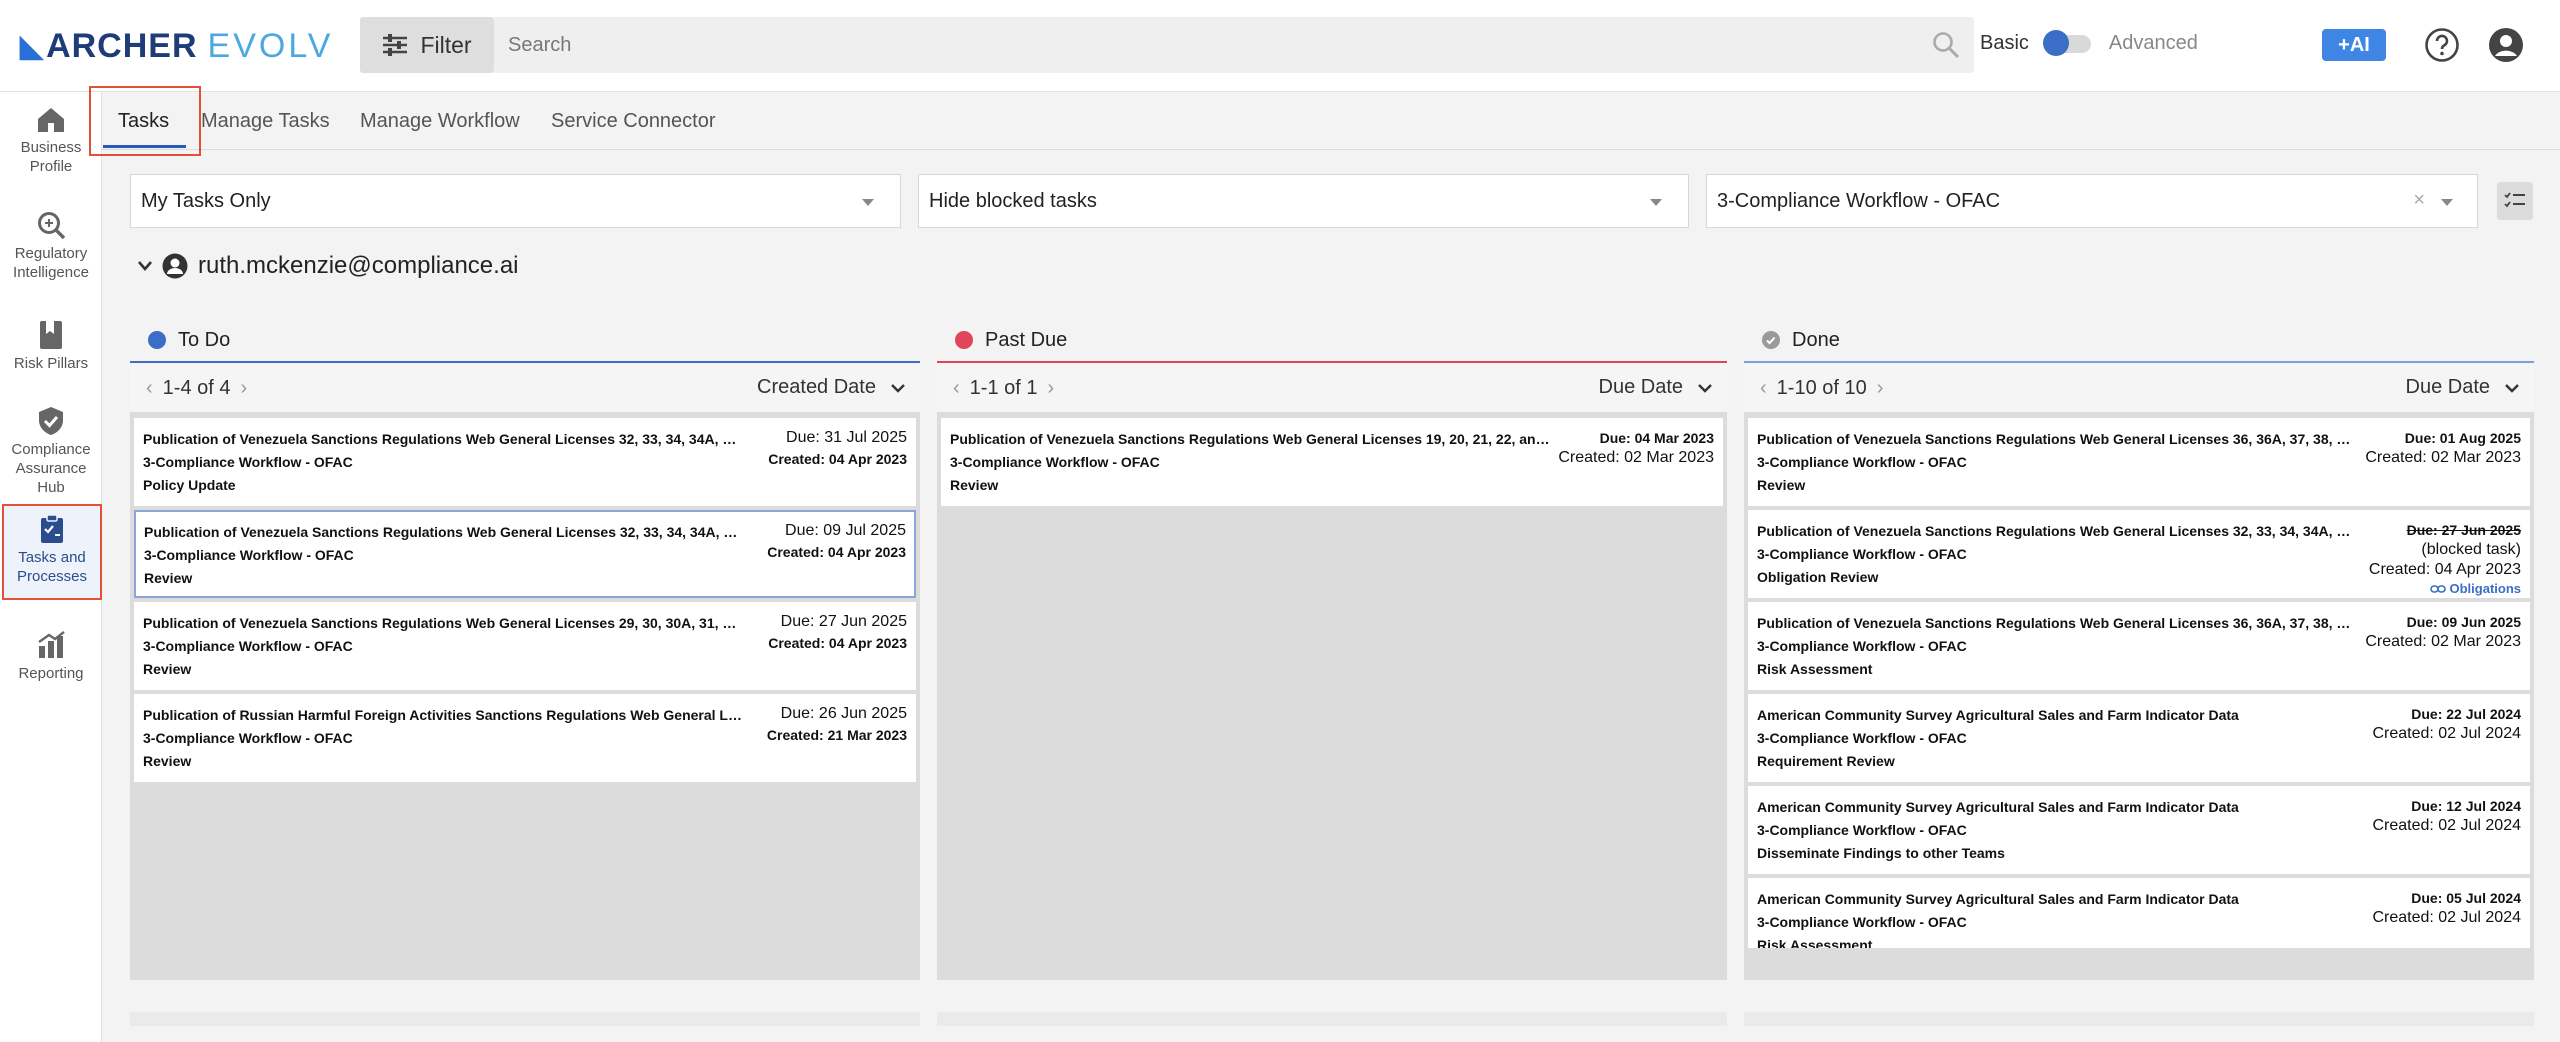 The height and width of the screenshot is (1042, 2560). What do you see at coordinates (1332, 388) in the screenshot?
I see `column-pager: ‹ 1-1 of 1 › Due Date` at bounding box center [1332, 388].